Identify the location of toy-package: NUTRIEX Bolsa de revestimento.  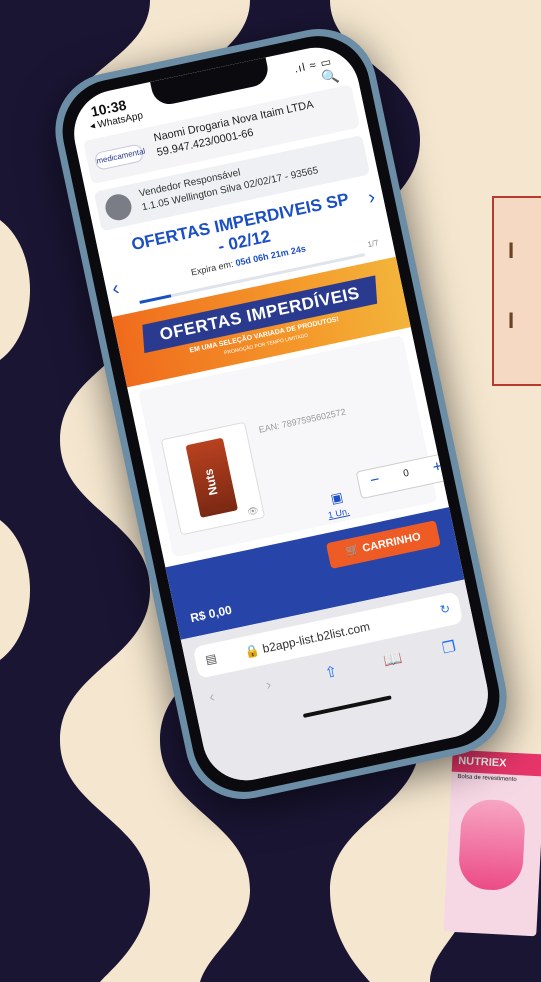
(492, 843).